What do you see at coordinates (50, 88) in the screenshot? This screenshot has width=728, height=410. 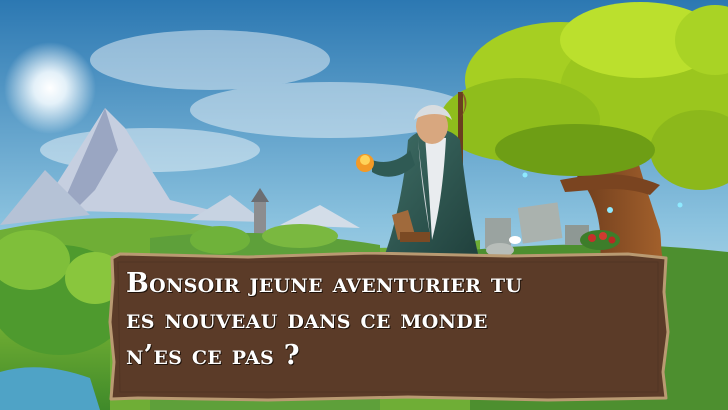 I see `sun-icon` at bounding box center [50, 88].